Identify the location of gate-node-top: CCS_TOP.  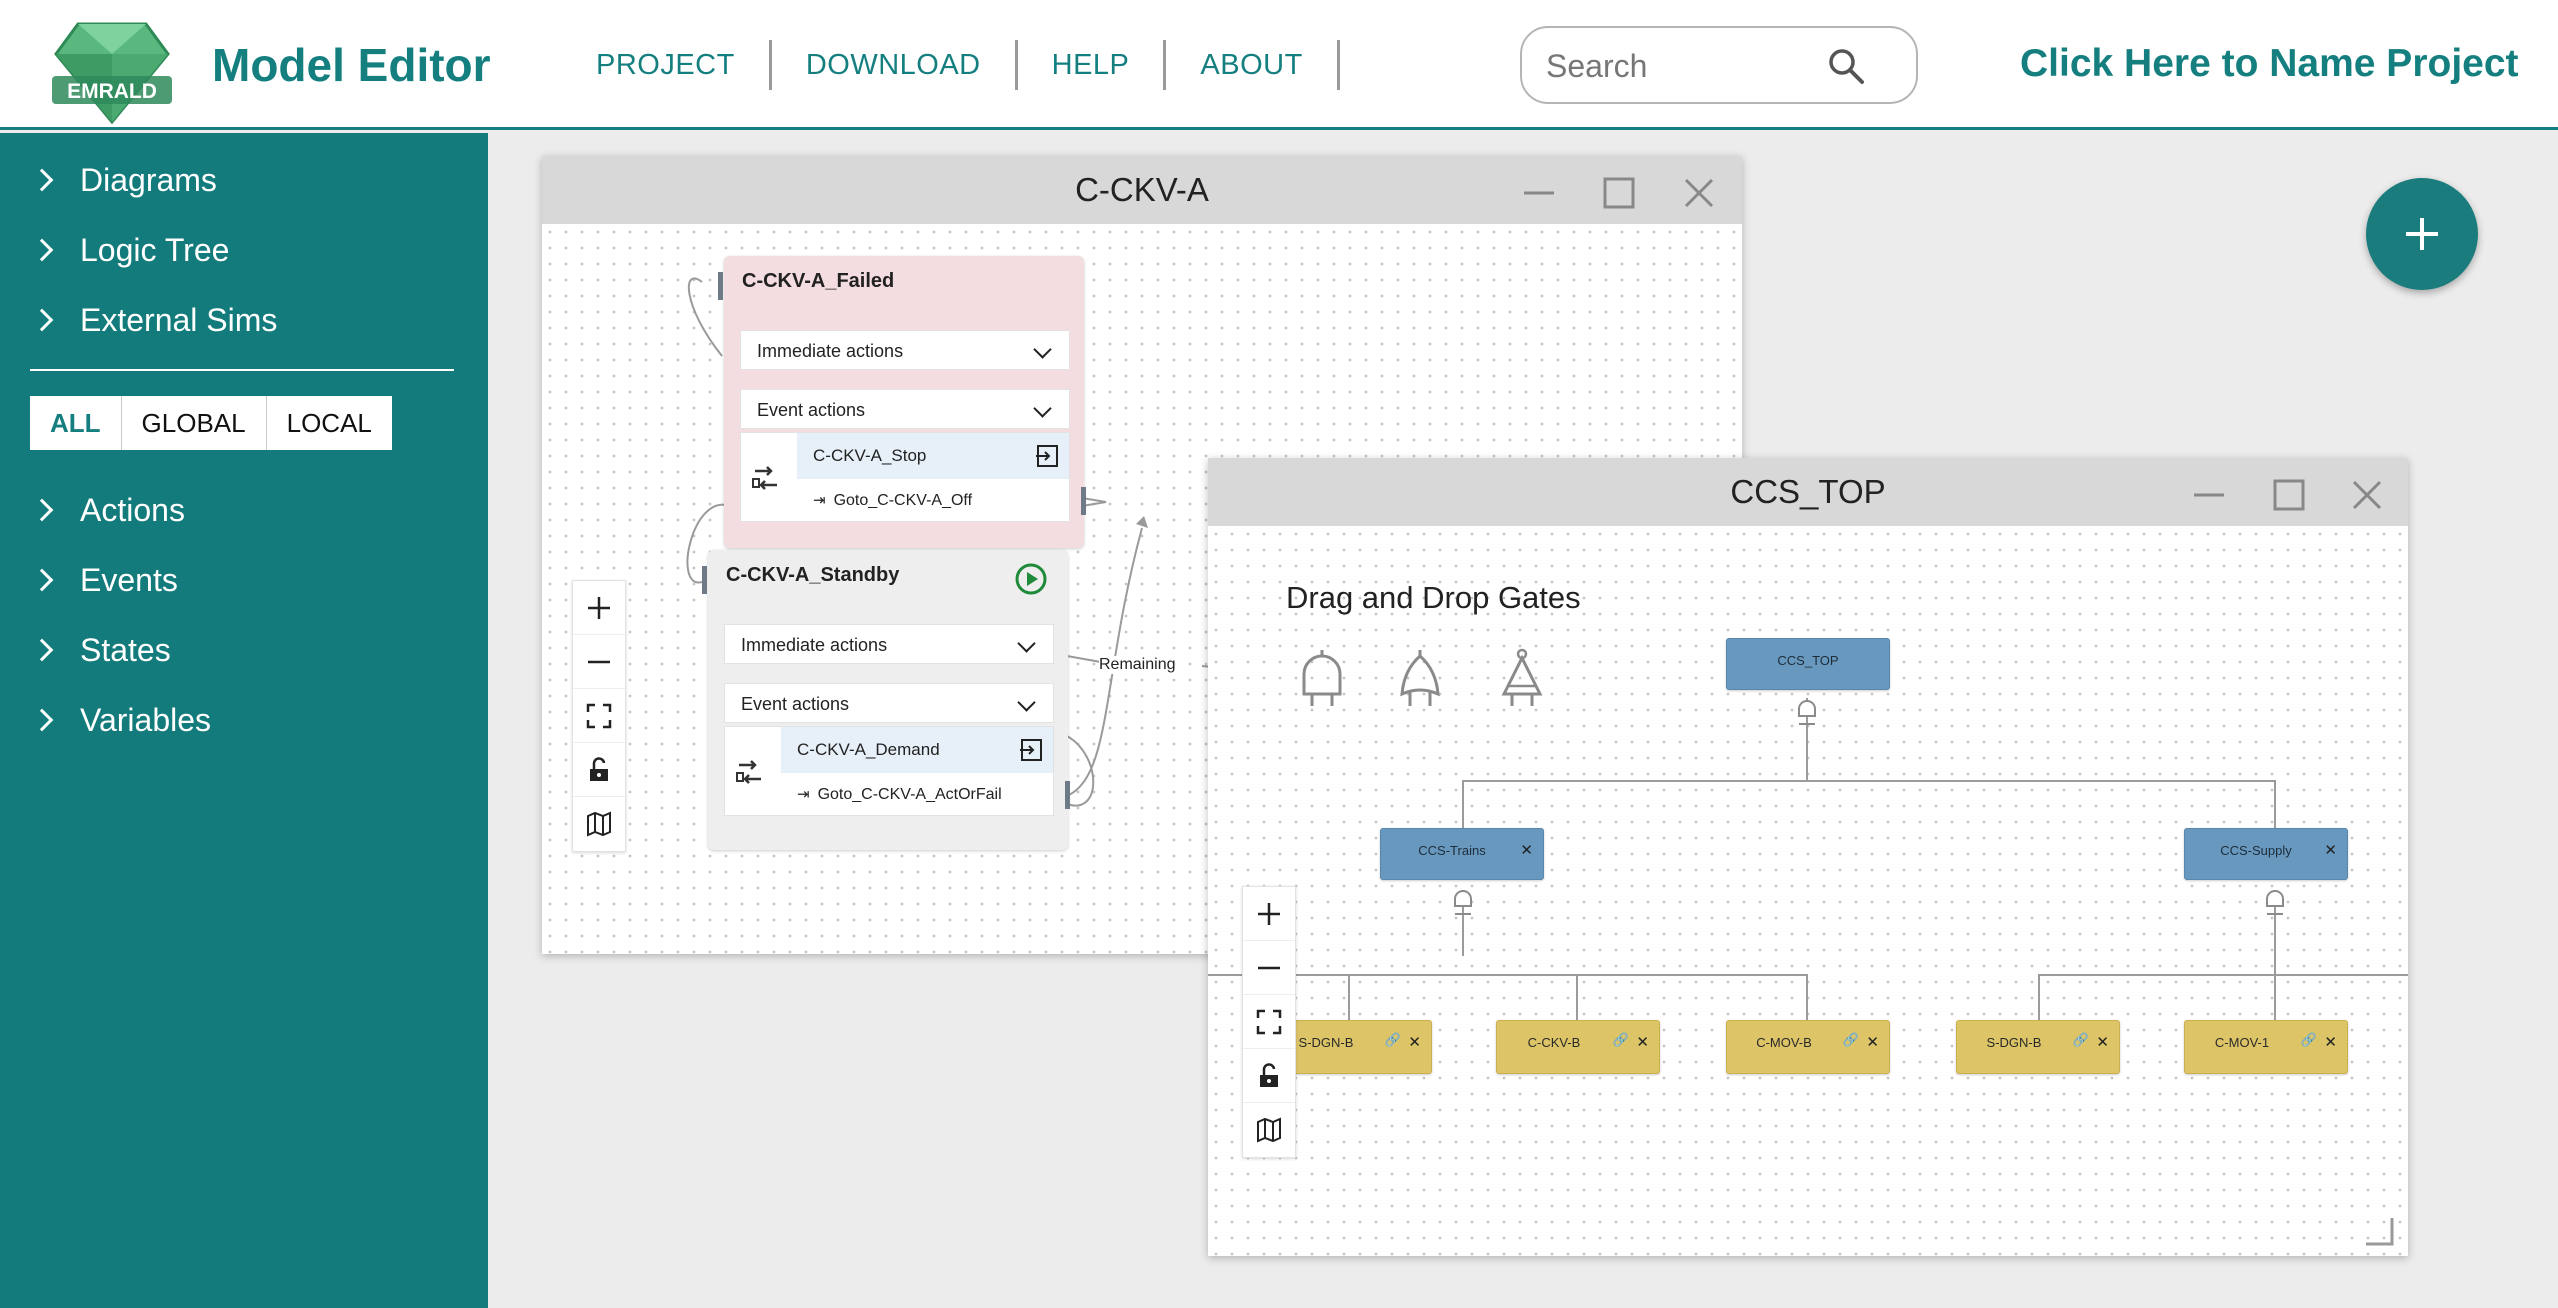
(1808, 664).